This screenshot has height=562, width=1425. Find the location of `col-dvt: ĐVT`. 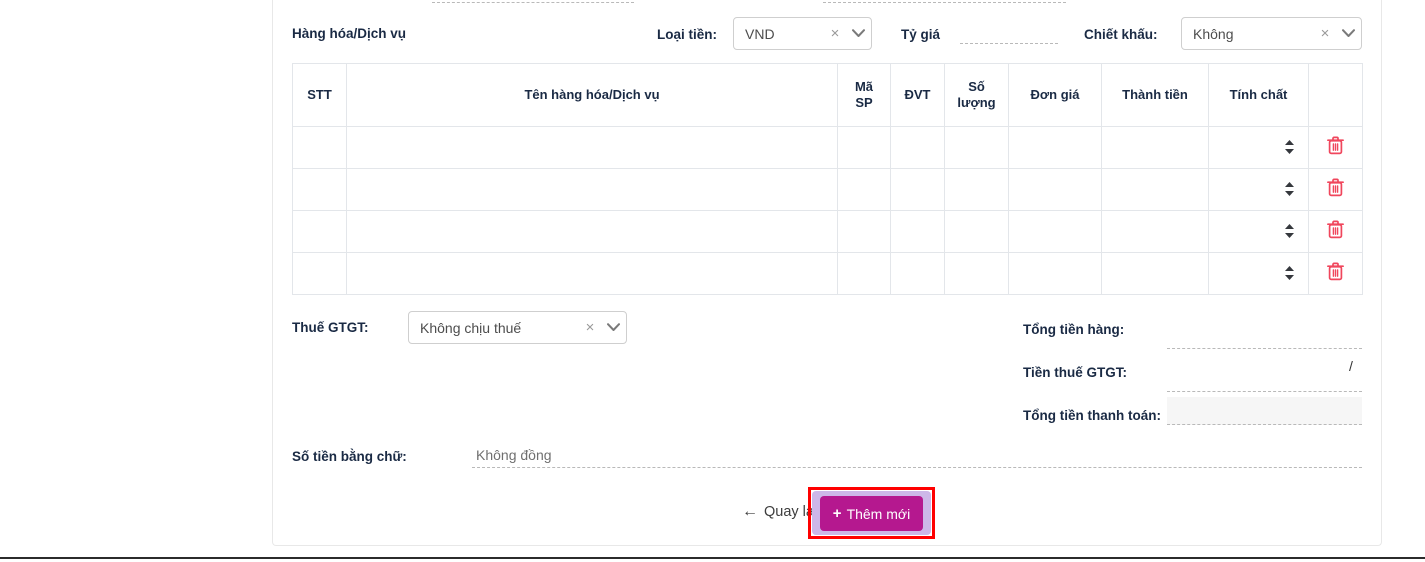

col-dvt: ĐVT is located at coordinates (917, 95).